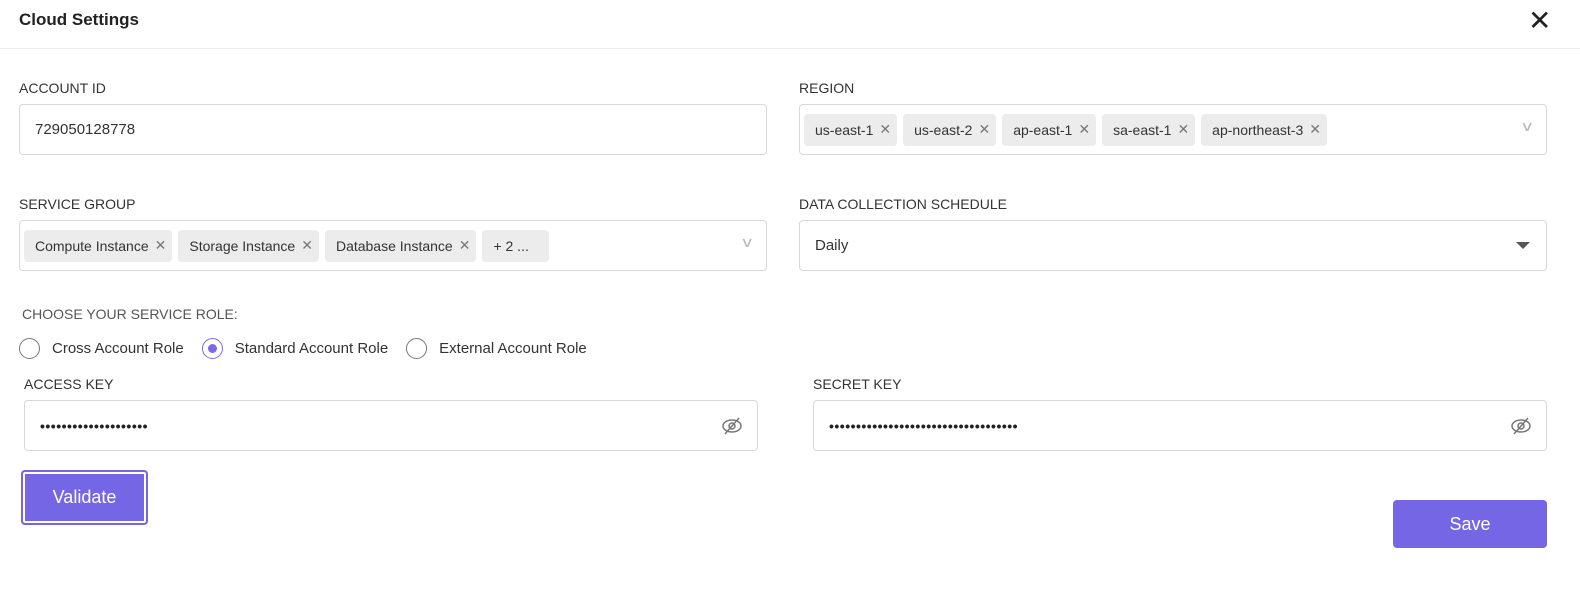  What do you see at coordinates (827, 88) in the screenshot?
I see `region-label: REGION` at bounding box center [827, 88].